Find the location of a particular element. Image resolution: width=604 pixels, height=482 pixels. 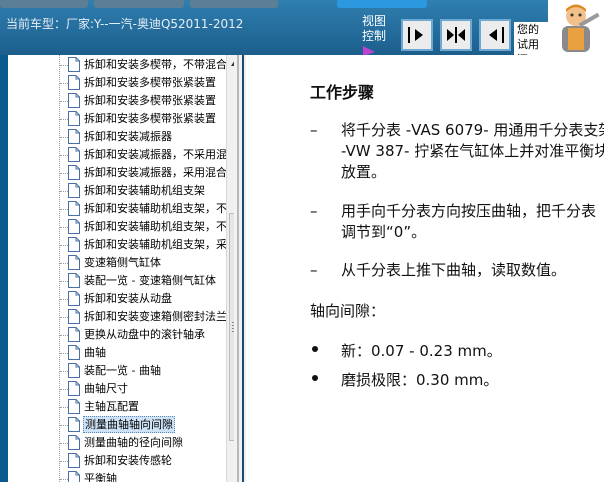

tree-item: 拆卸和安装辅助机组支架 is located at coordinates (143, 191).